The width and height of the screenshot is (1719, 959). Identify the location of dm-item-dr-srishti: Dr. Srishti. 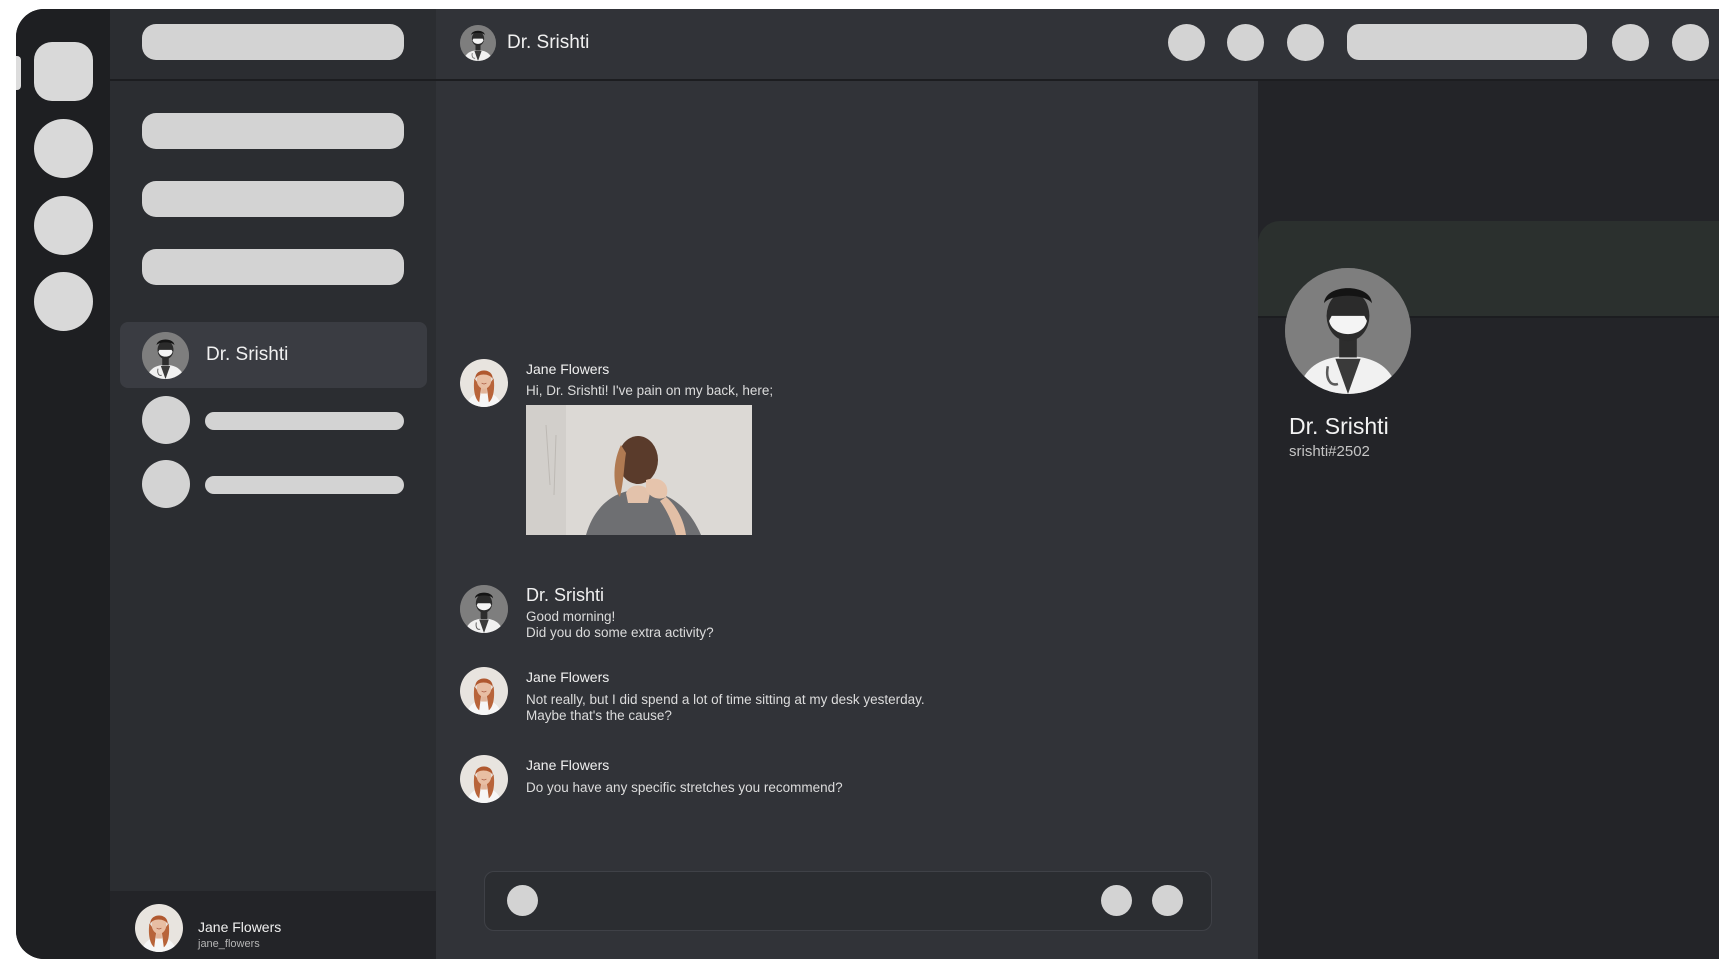
(273, 355).